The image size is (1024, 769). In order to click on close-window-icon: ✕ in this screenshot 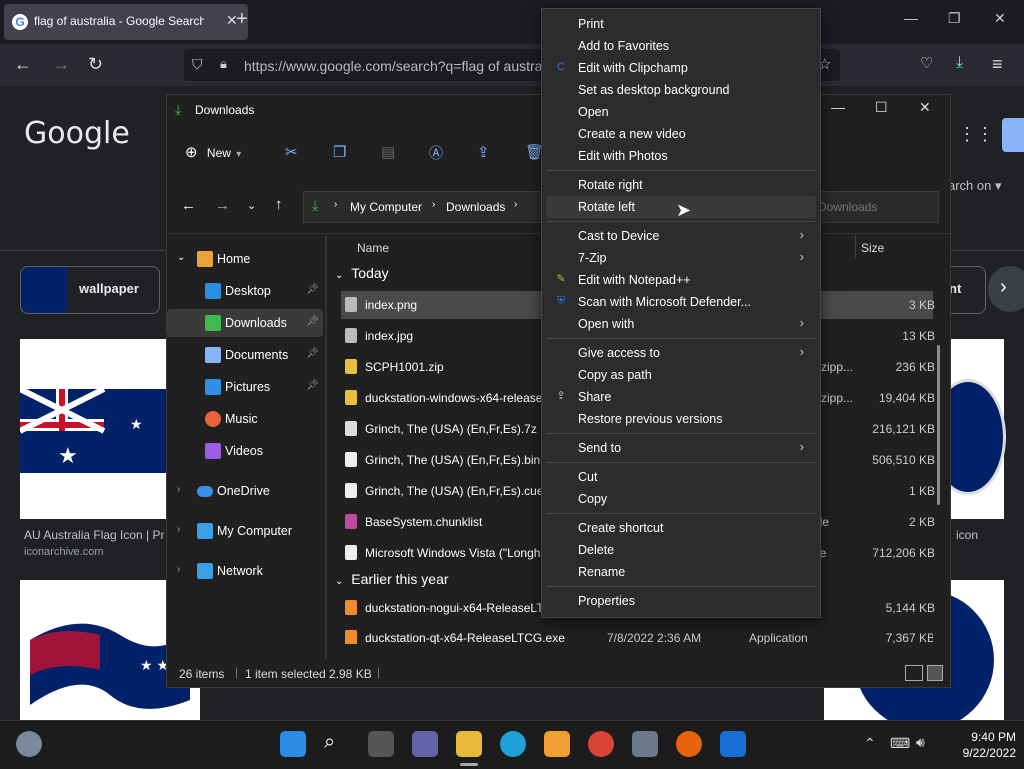, I will do `click(1000, 18)`.